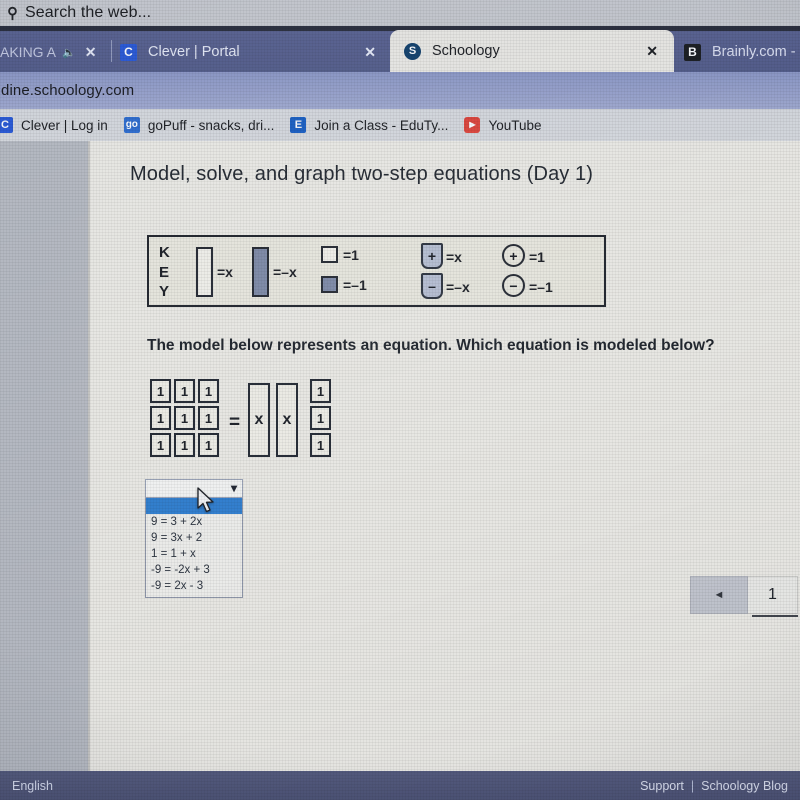  I want to click on tab-cut-off-label: AKING A, so click(28, 52).